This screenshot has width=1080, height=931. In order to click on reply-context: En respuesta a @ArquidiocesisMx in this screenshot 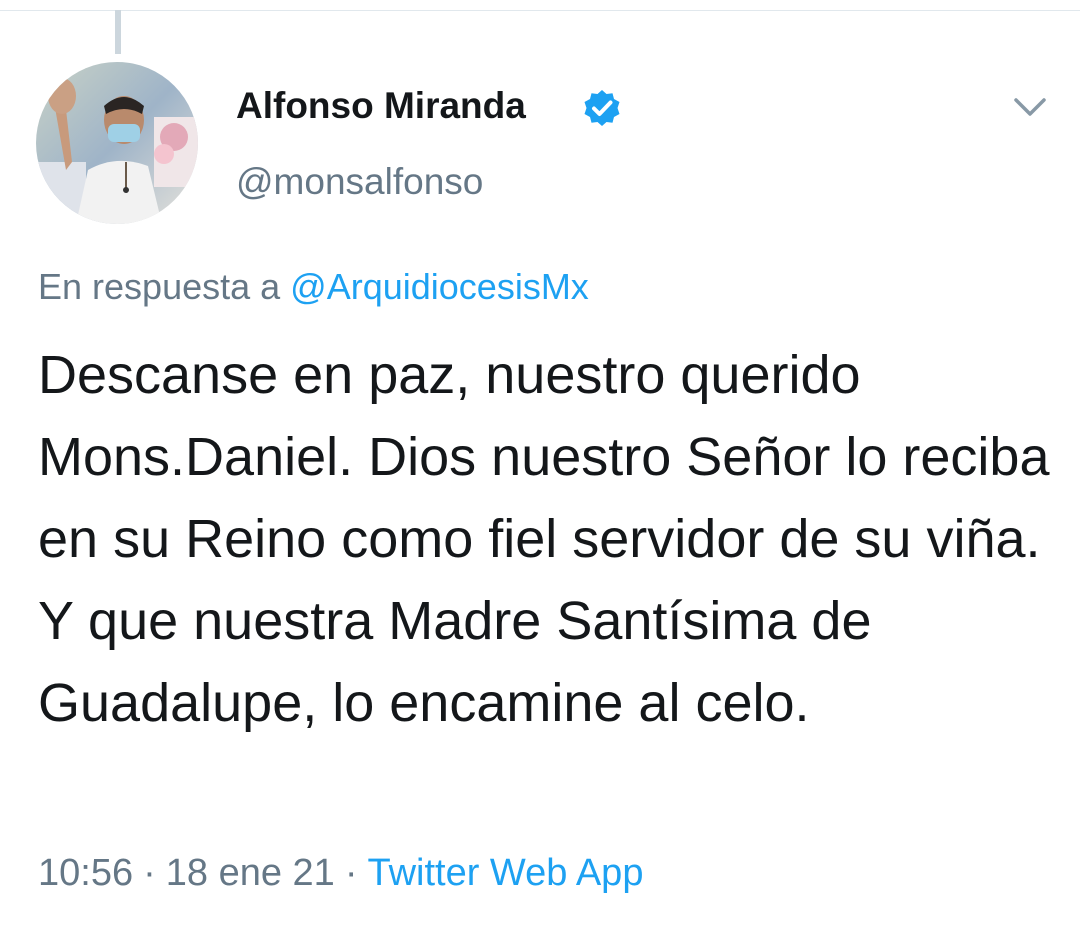, I will do `click(313, 287)`.